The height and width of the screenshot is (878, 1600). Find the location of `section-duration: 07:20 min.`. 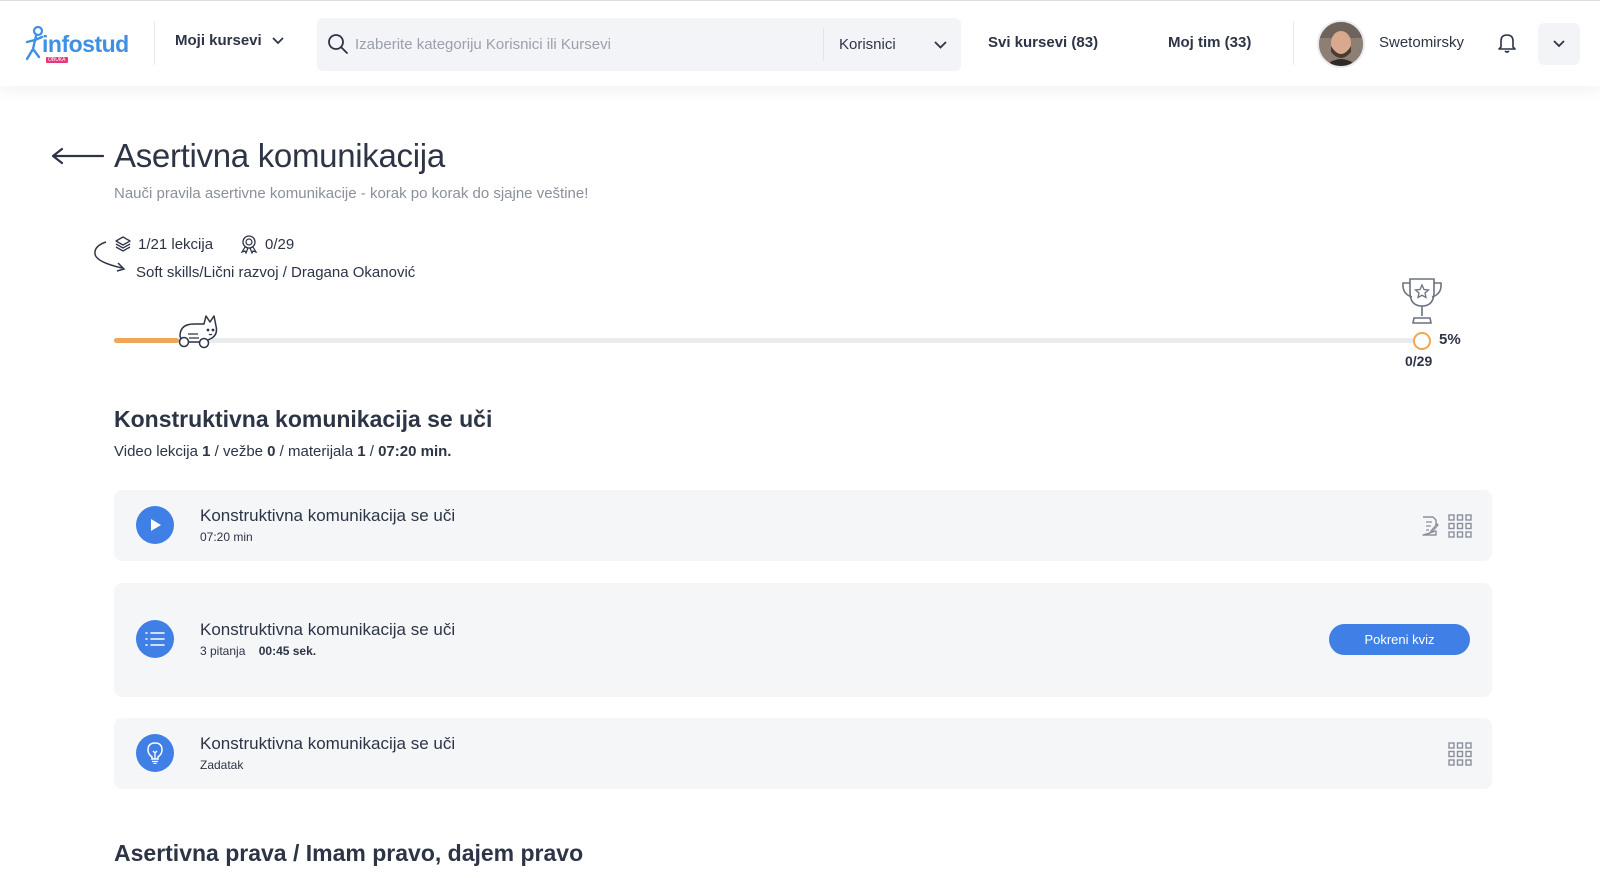

section-duration: 07:20 min. is located at coordinates (415, 451).